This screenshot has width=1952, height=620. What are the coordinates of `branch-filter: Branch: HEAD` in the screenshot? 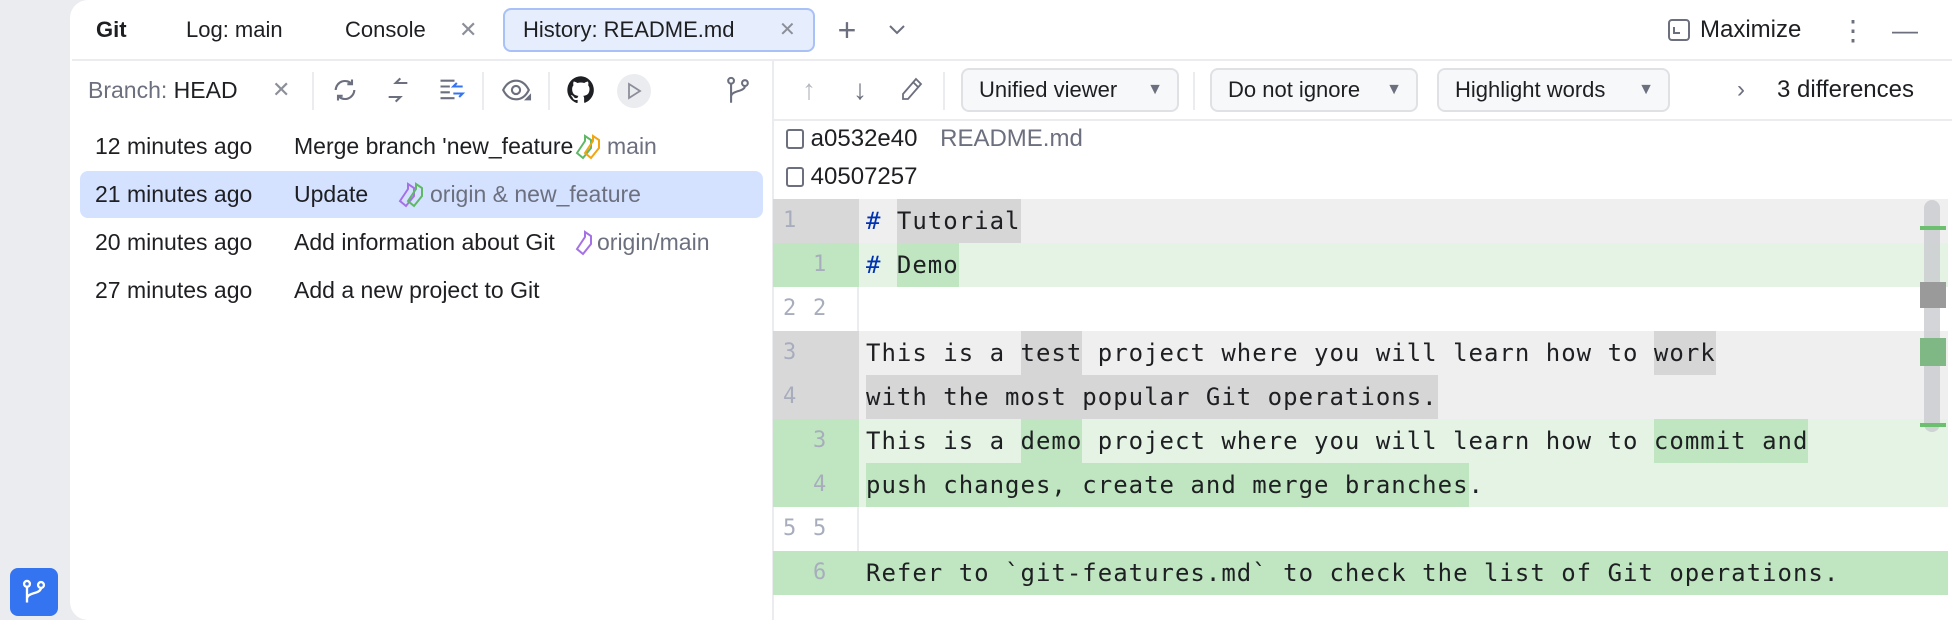 It's located at (163, 90).